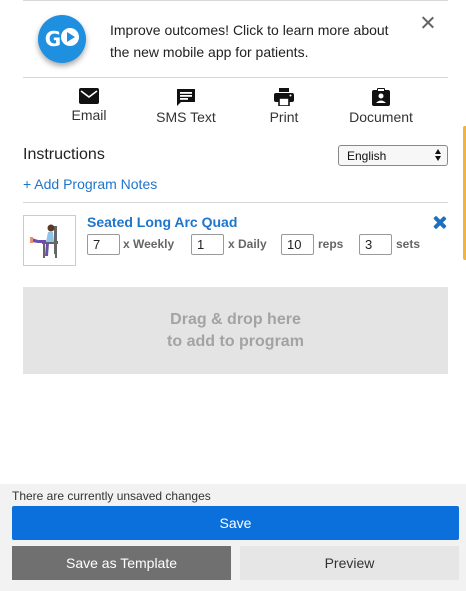 The height and width of the screenshot is (591, 466). I want to click on print-button: Print, so click(284, 106).